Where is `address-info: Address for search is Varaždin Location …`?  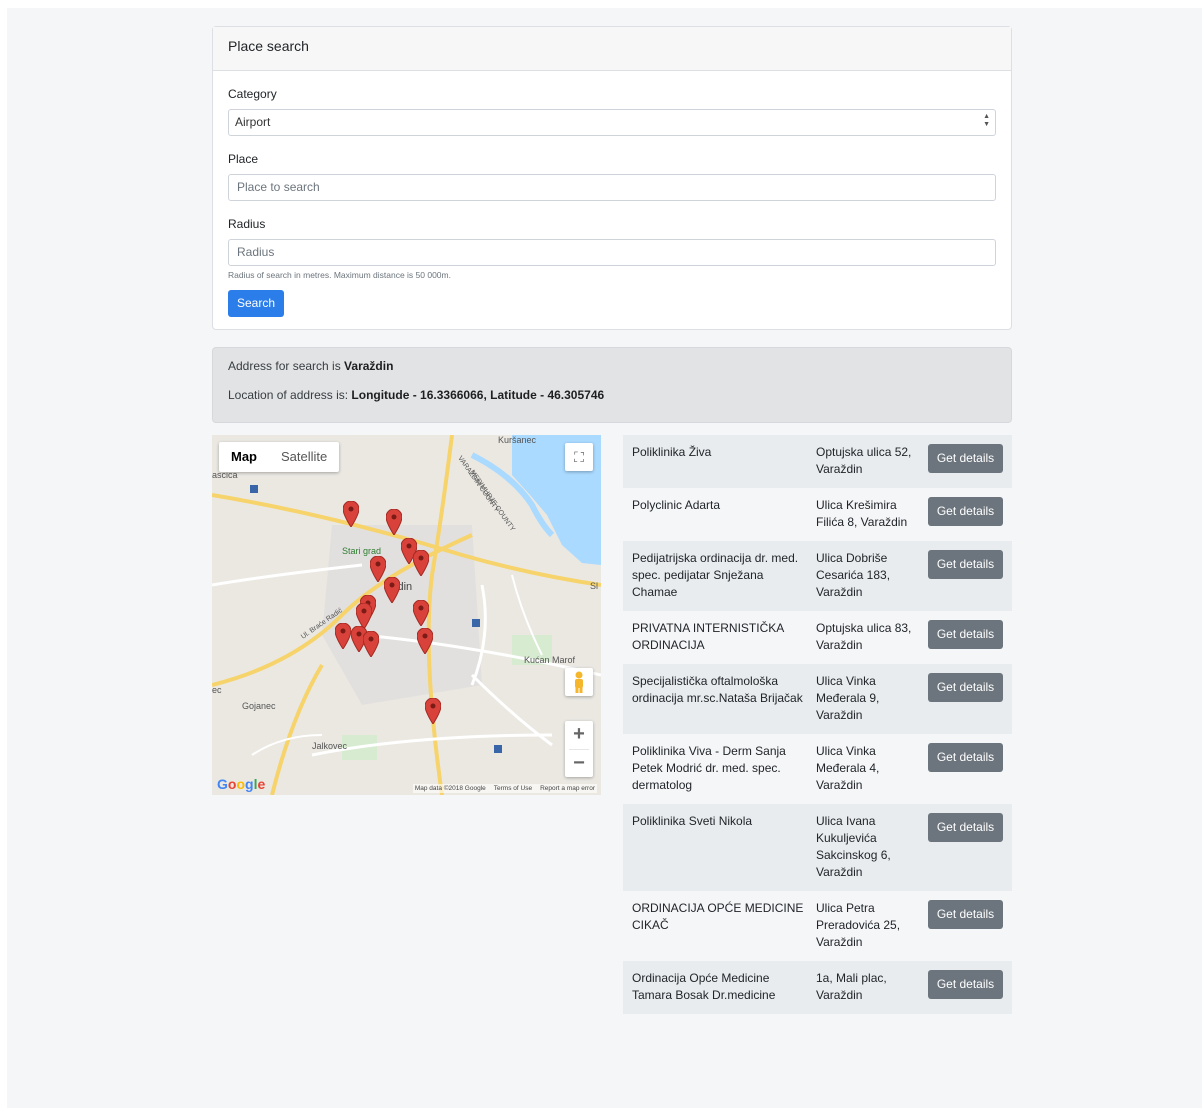 address-info: Address for search is Varaždin Location … is located at coordinates (612, 385).